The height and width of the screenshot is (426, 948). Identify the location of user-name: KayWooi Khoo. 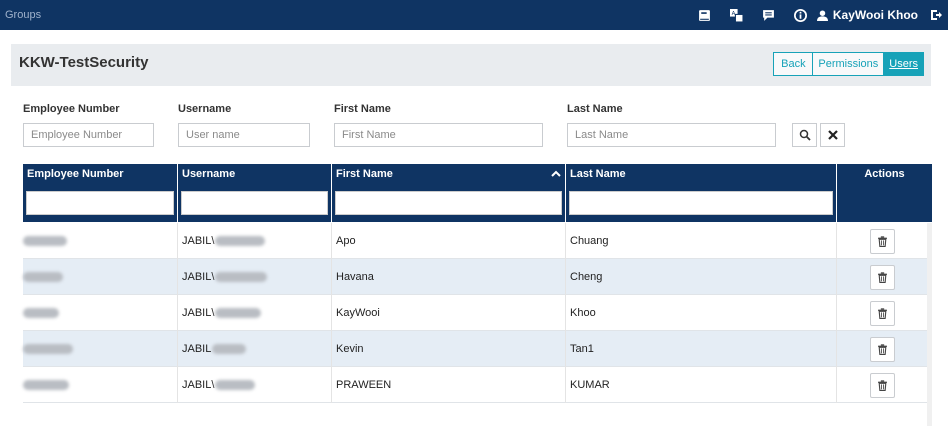
(875, 15).